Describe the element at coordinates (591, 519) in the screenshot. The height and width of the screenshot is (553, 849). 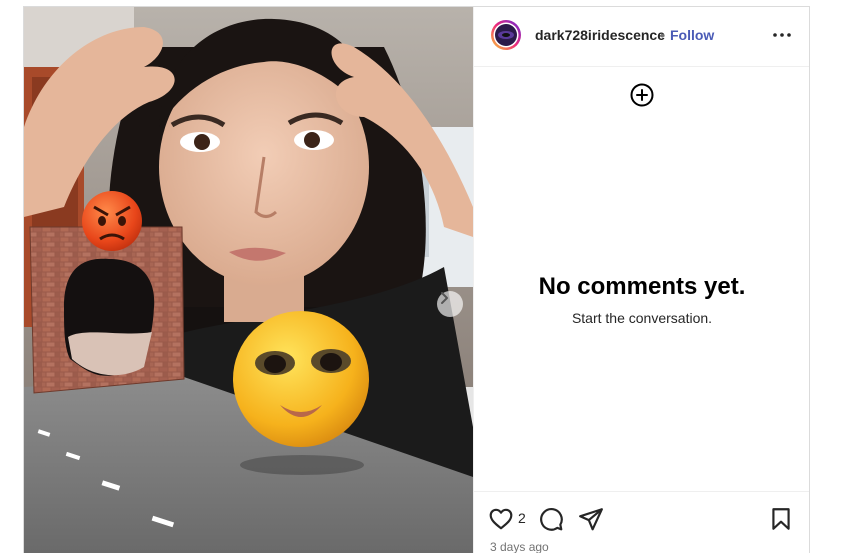
I see `share-icon` at that location.